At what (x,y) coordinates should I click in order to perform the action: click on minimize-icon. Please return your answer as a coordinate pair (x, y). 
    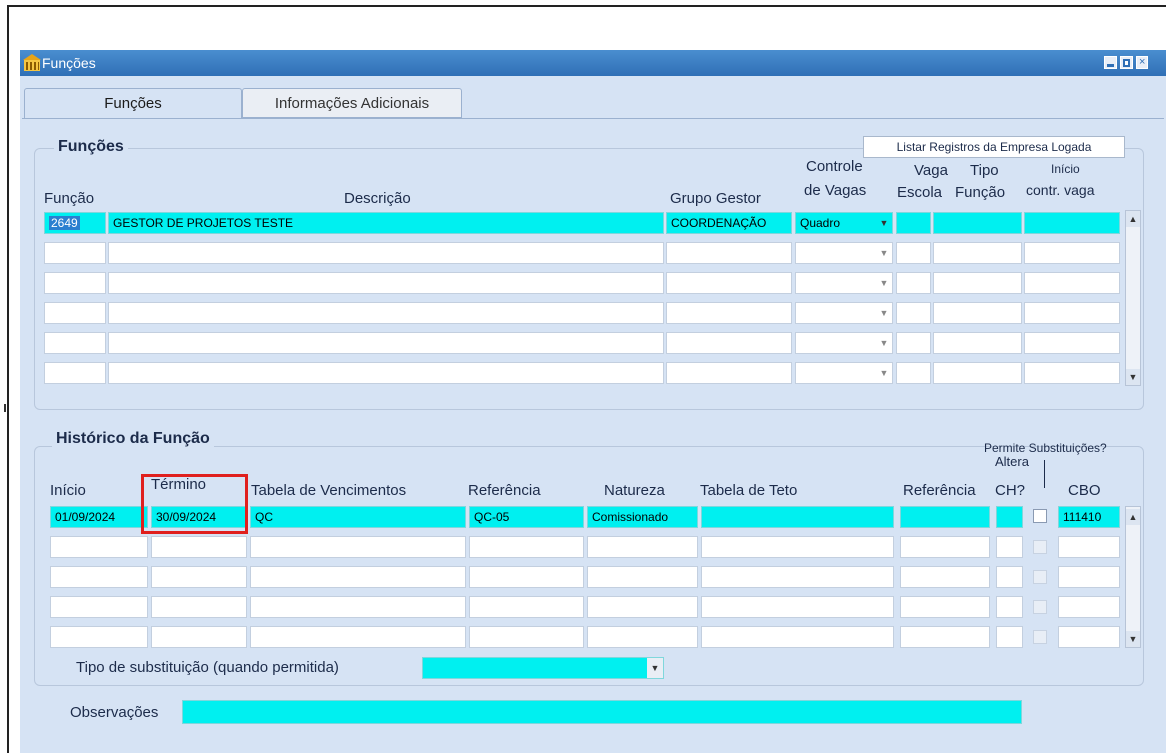
    Looking at the image, I should click on (1110, 62).